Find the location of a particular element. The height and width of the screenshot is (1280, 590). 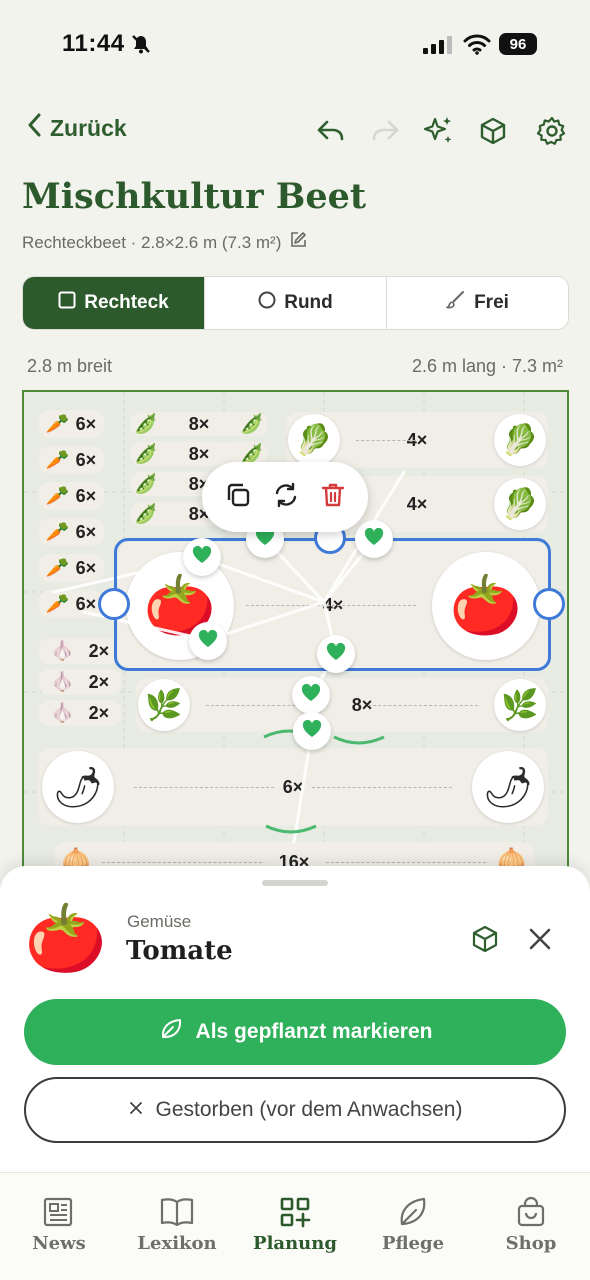

tab-shop: Shop is located at coordinates (531, 1226).